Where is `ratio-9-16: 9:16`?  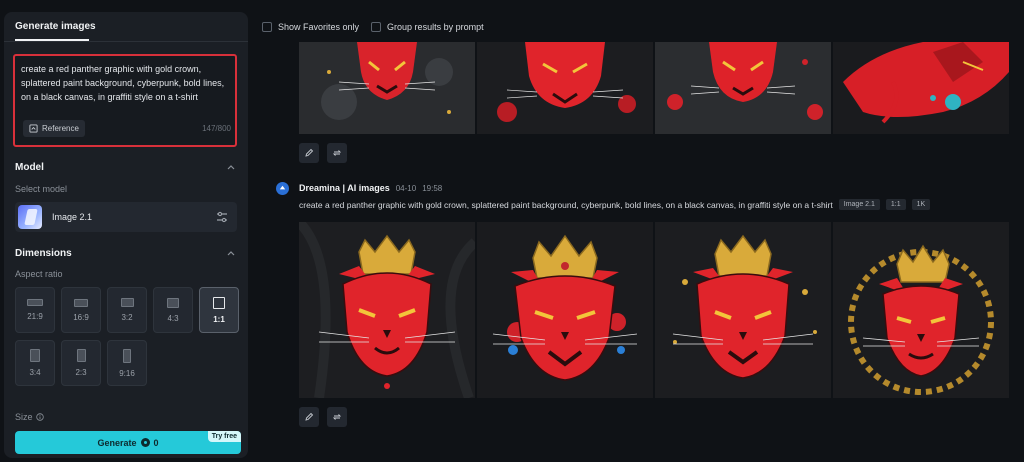
ratio-9-16: 9:16 is located at coordinates (127, 363).